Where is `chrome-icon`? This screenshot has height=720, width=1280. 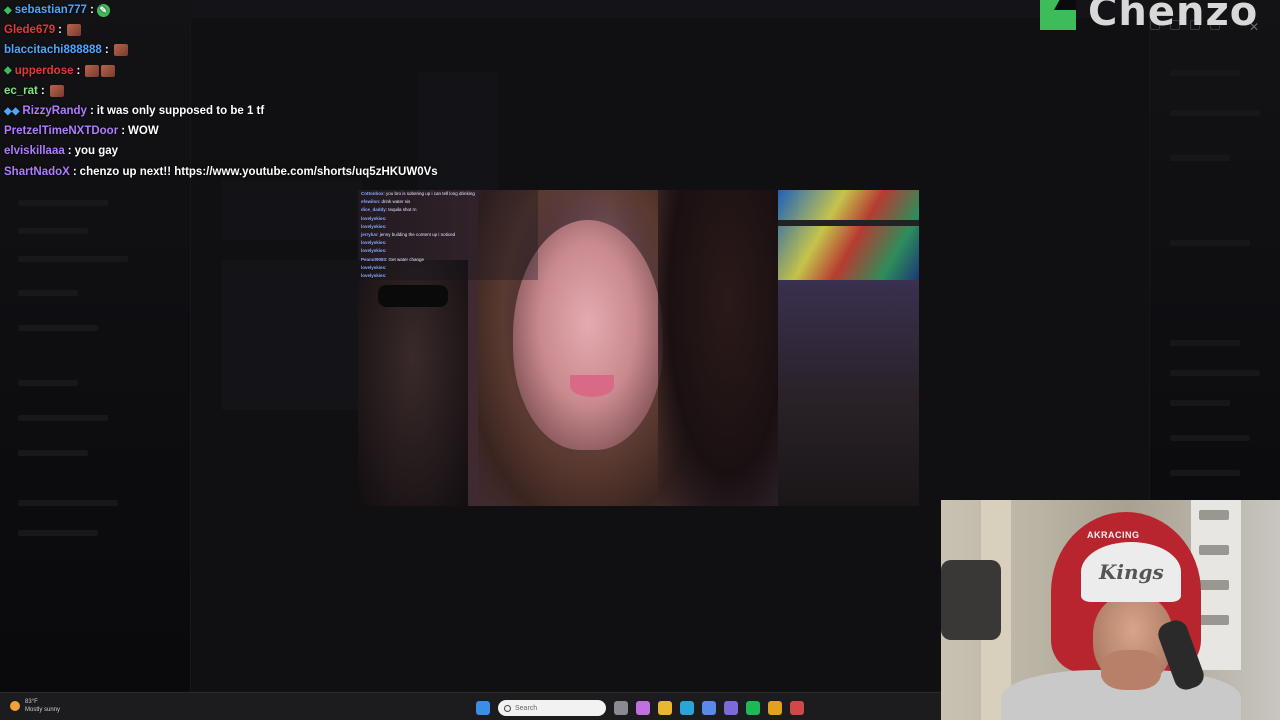 chrome-icon is located at coordinates (775, 708).